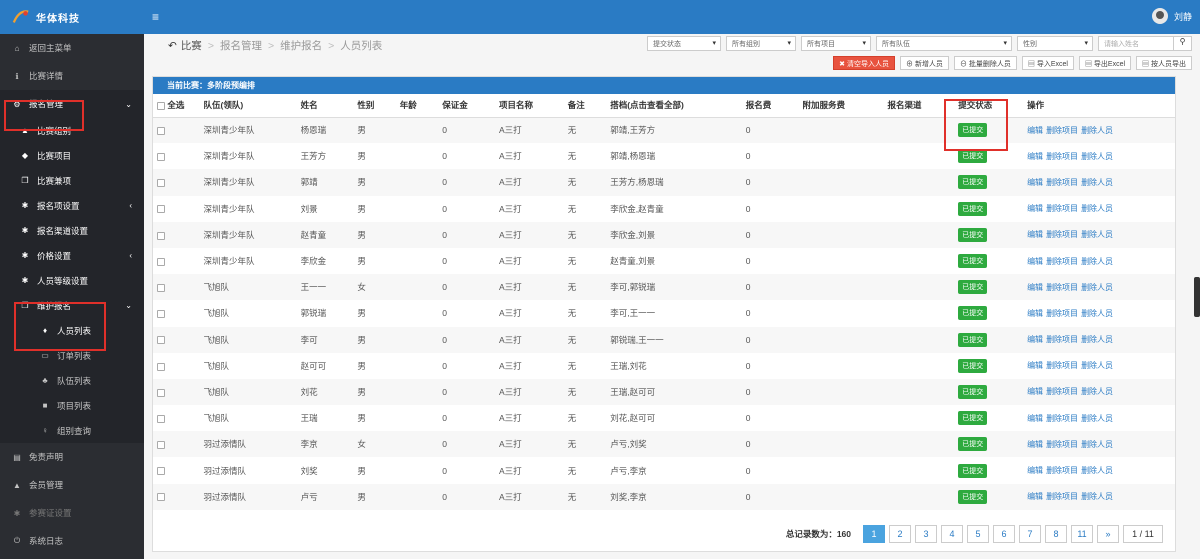  Describe the element at coordinates (632, 287) in the screenshot. I see `cell-partner: 李可,郭锐瑞` at that location.